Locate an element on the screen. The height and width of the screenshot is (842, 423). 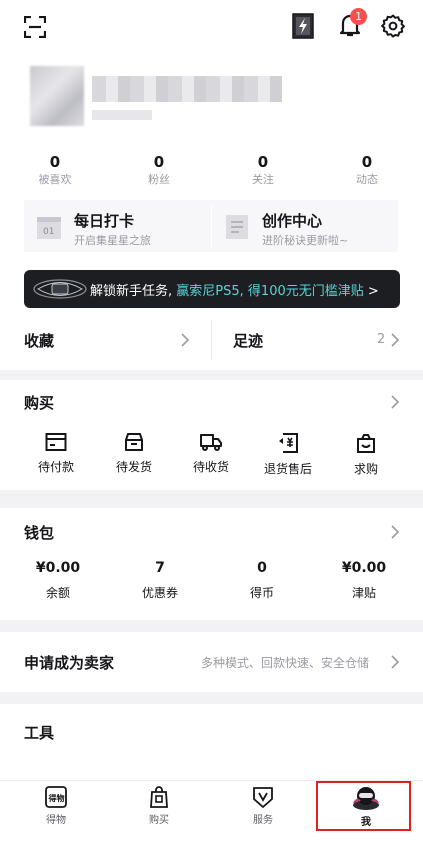
checkin-subtitle: 开启集星星之旅 is located at coordinates (112, 240).